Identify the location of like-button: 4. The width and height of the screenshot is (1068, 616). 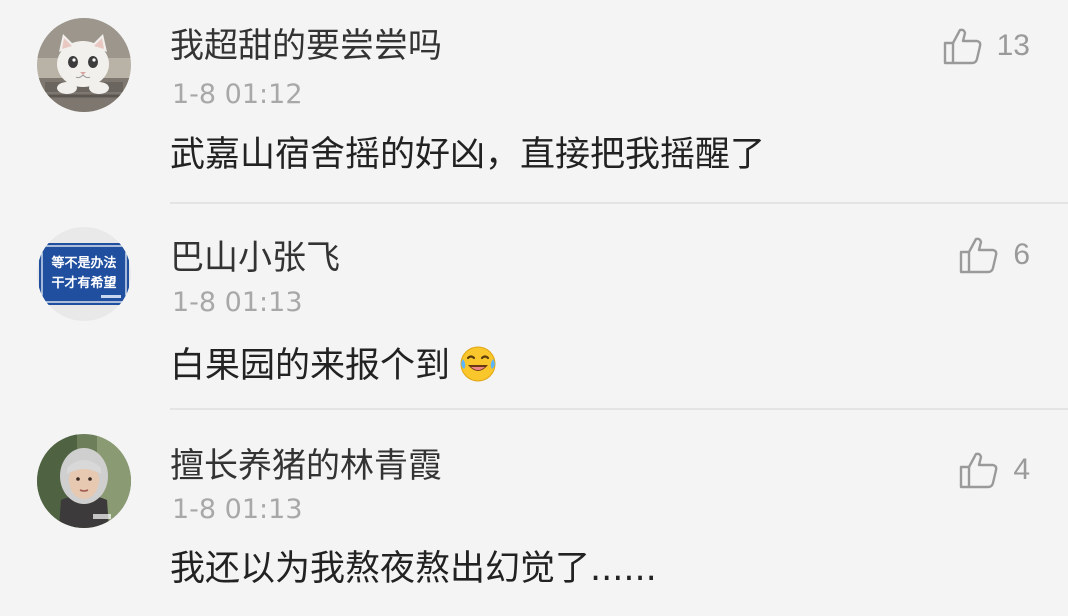
(994, 470).